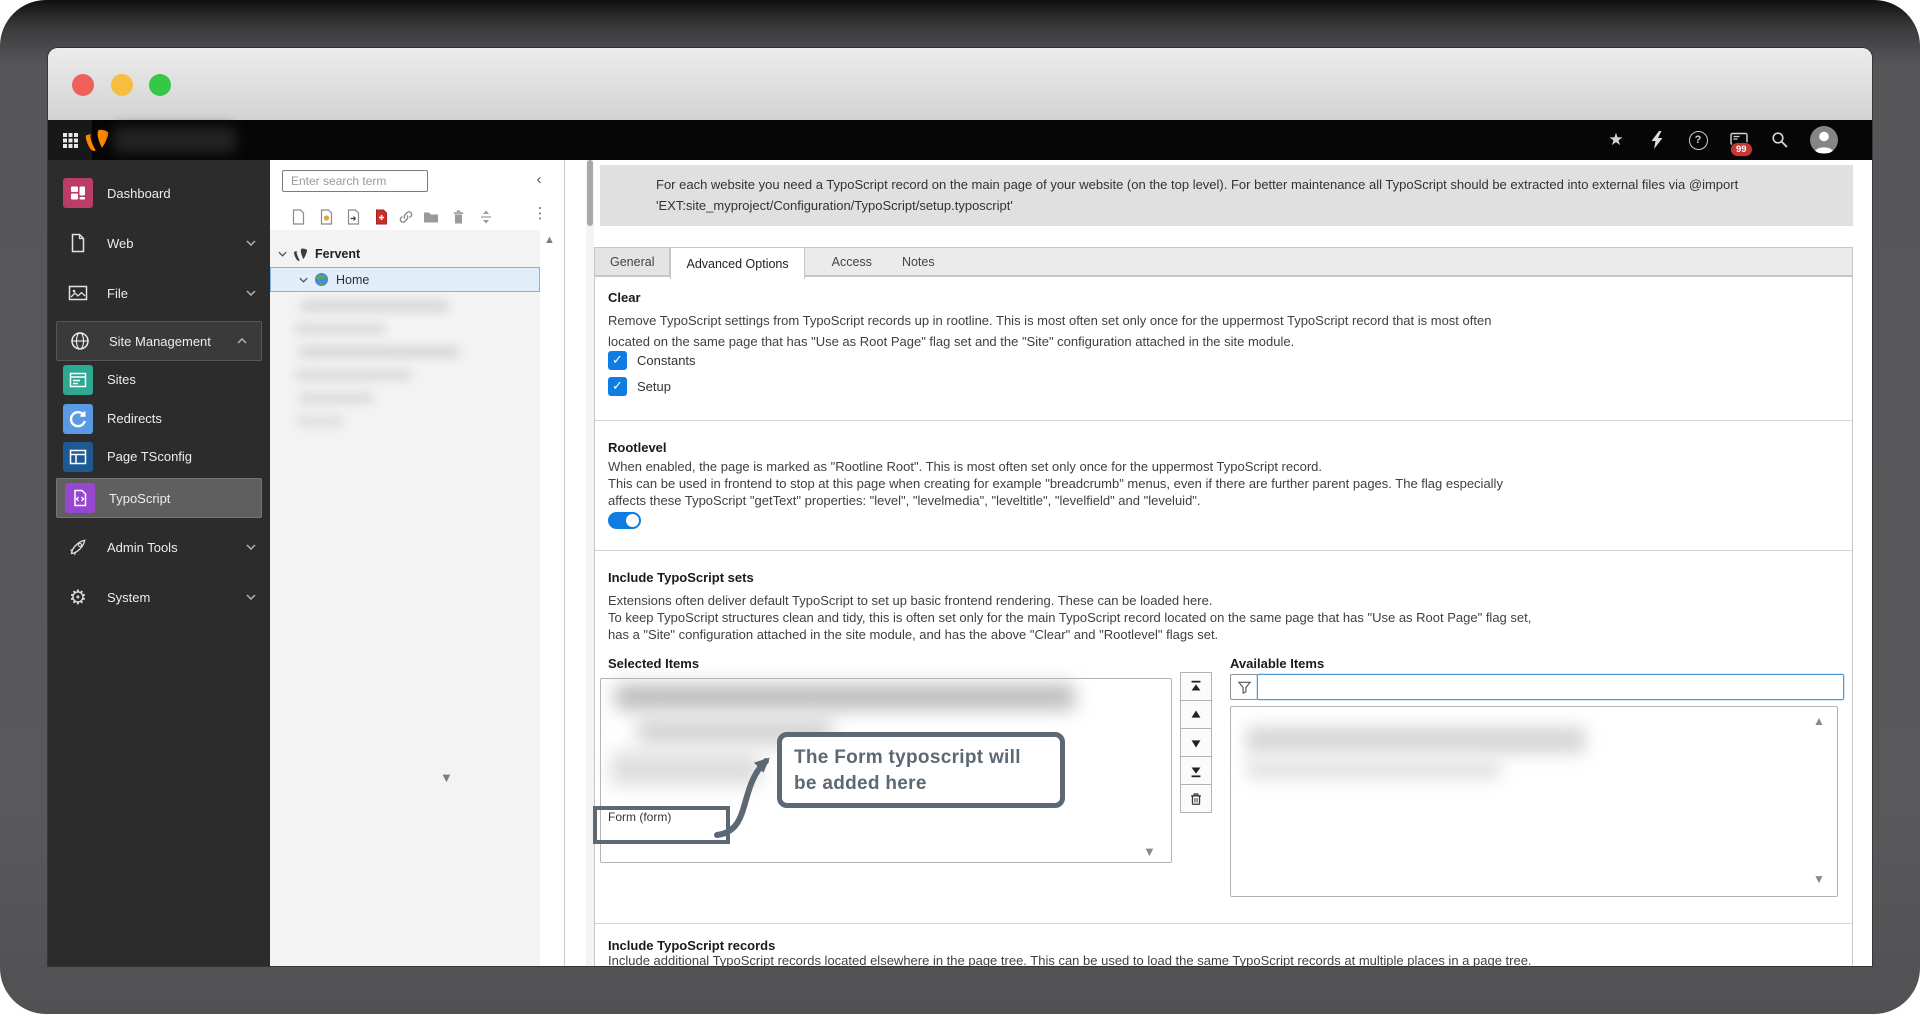 The height and width of the screenshot is (1014, 1920). Describe the element at coordinates (326, 217) in the screenshot. I see `new-page-alt-drag-button` at that location.